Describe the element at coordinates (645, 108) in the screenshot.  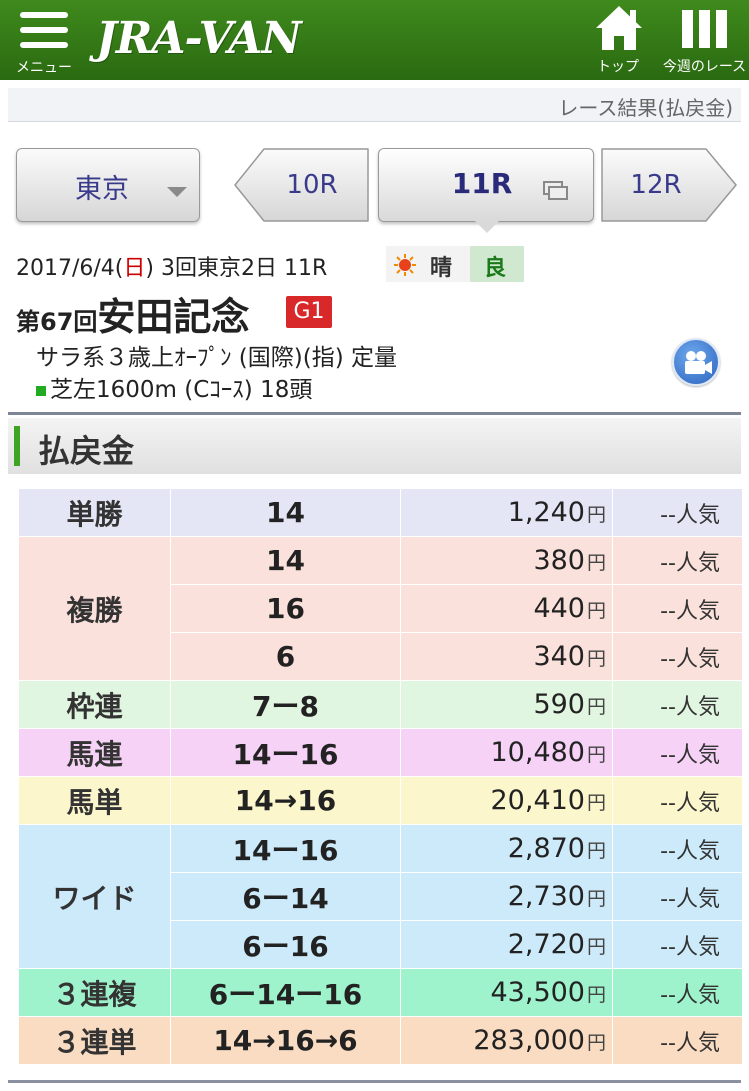
I see `page-subtitle: レース結果(払戻金)` at that location.